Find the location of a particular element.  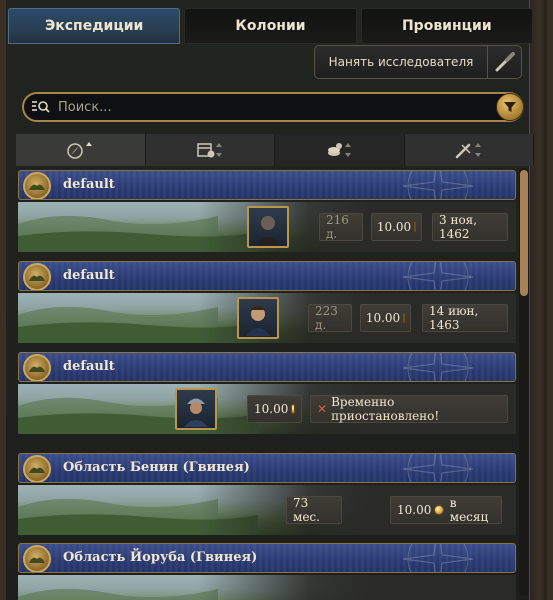

sort-by-name-button is located at coordinates (81, 150).